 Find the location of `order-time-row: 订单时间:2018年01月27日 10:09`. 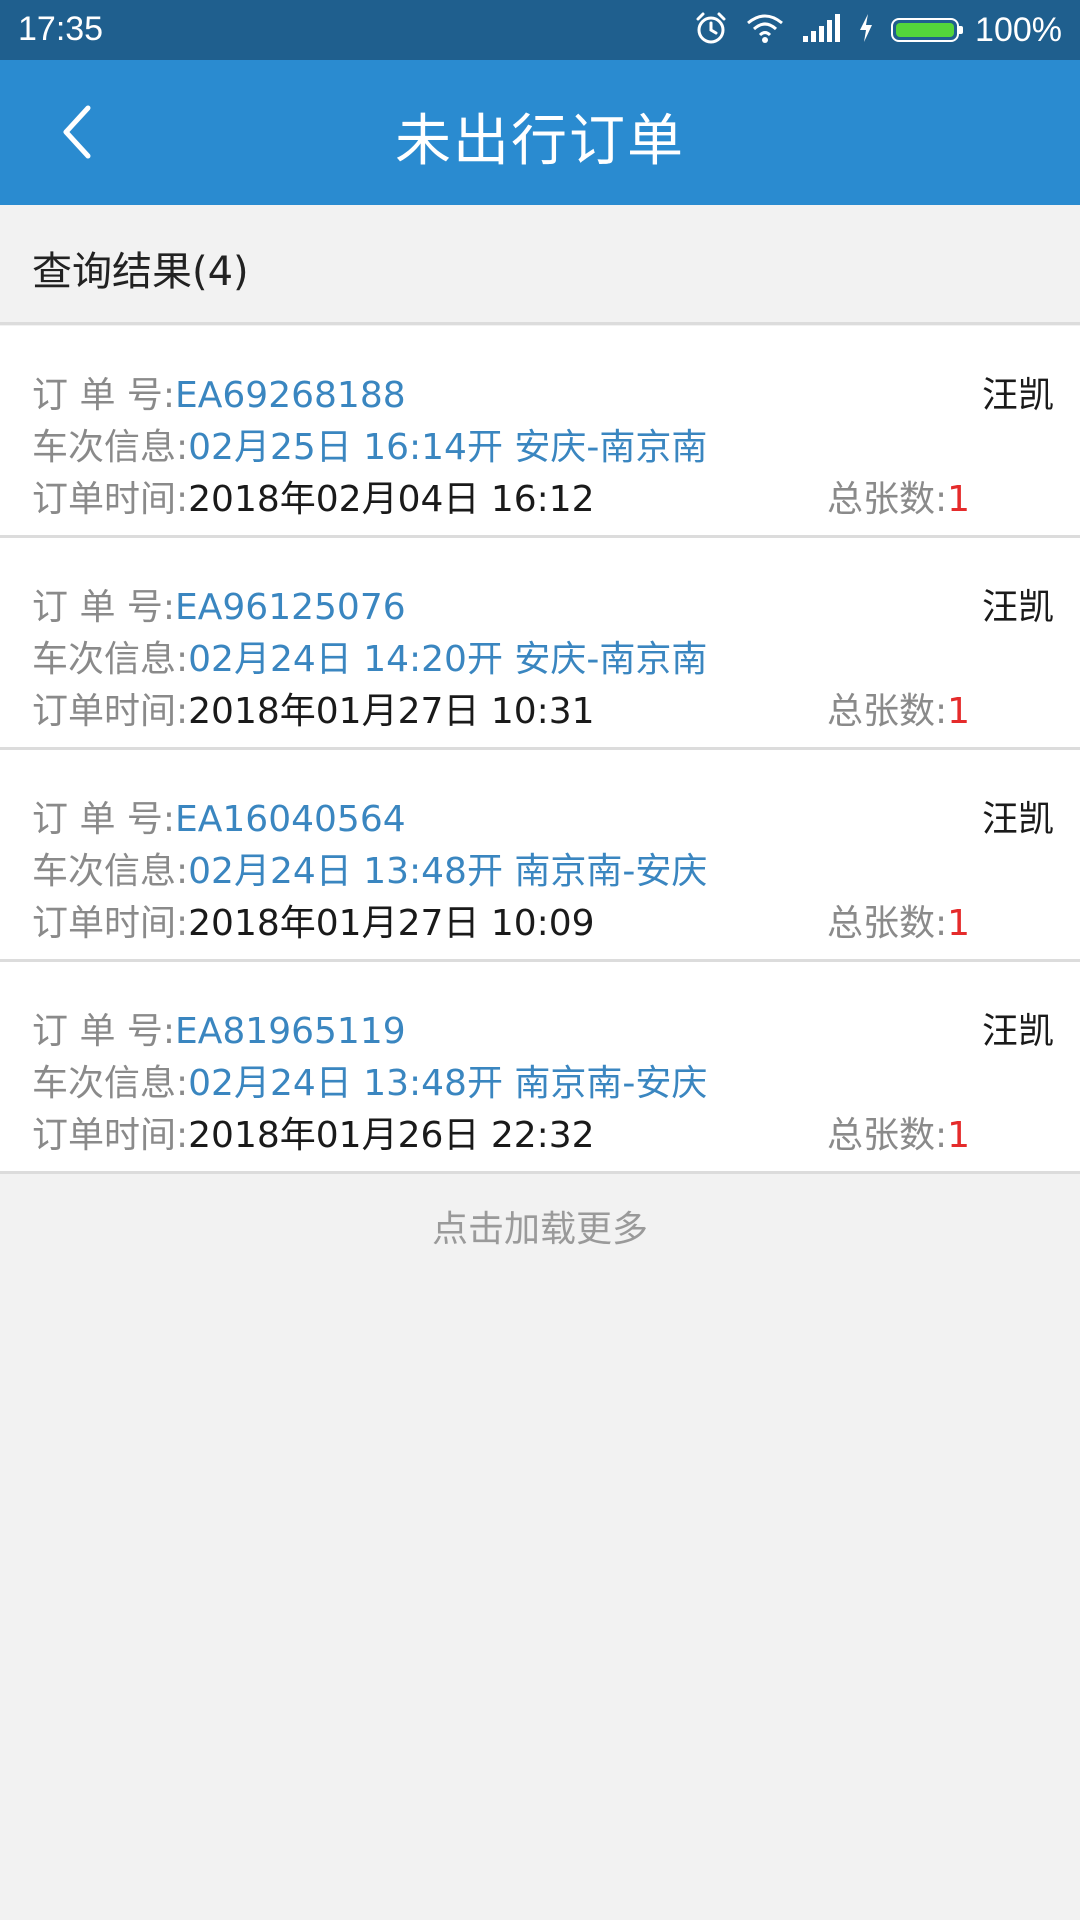

order-time-row: 订单时间:2018年01月27日 10:09 is located at coordinates (313, 920).